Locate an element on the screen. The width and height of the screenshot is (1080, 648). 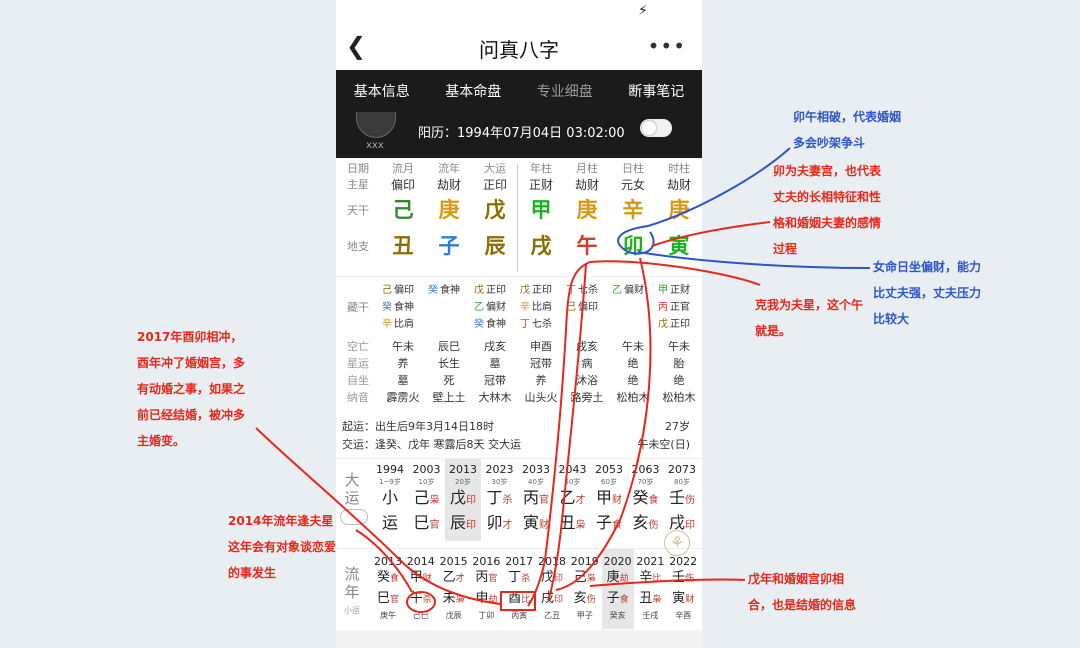
luck-stem: 壬伤 is located at coordinates (681, 497).